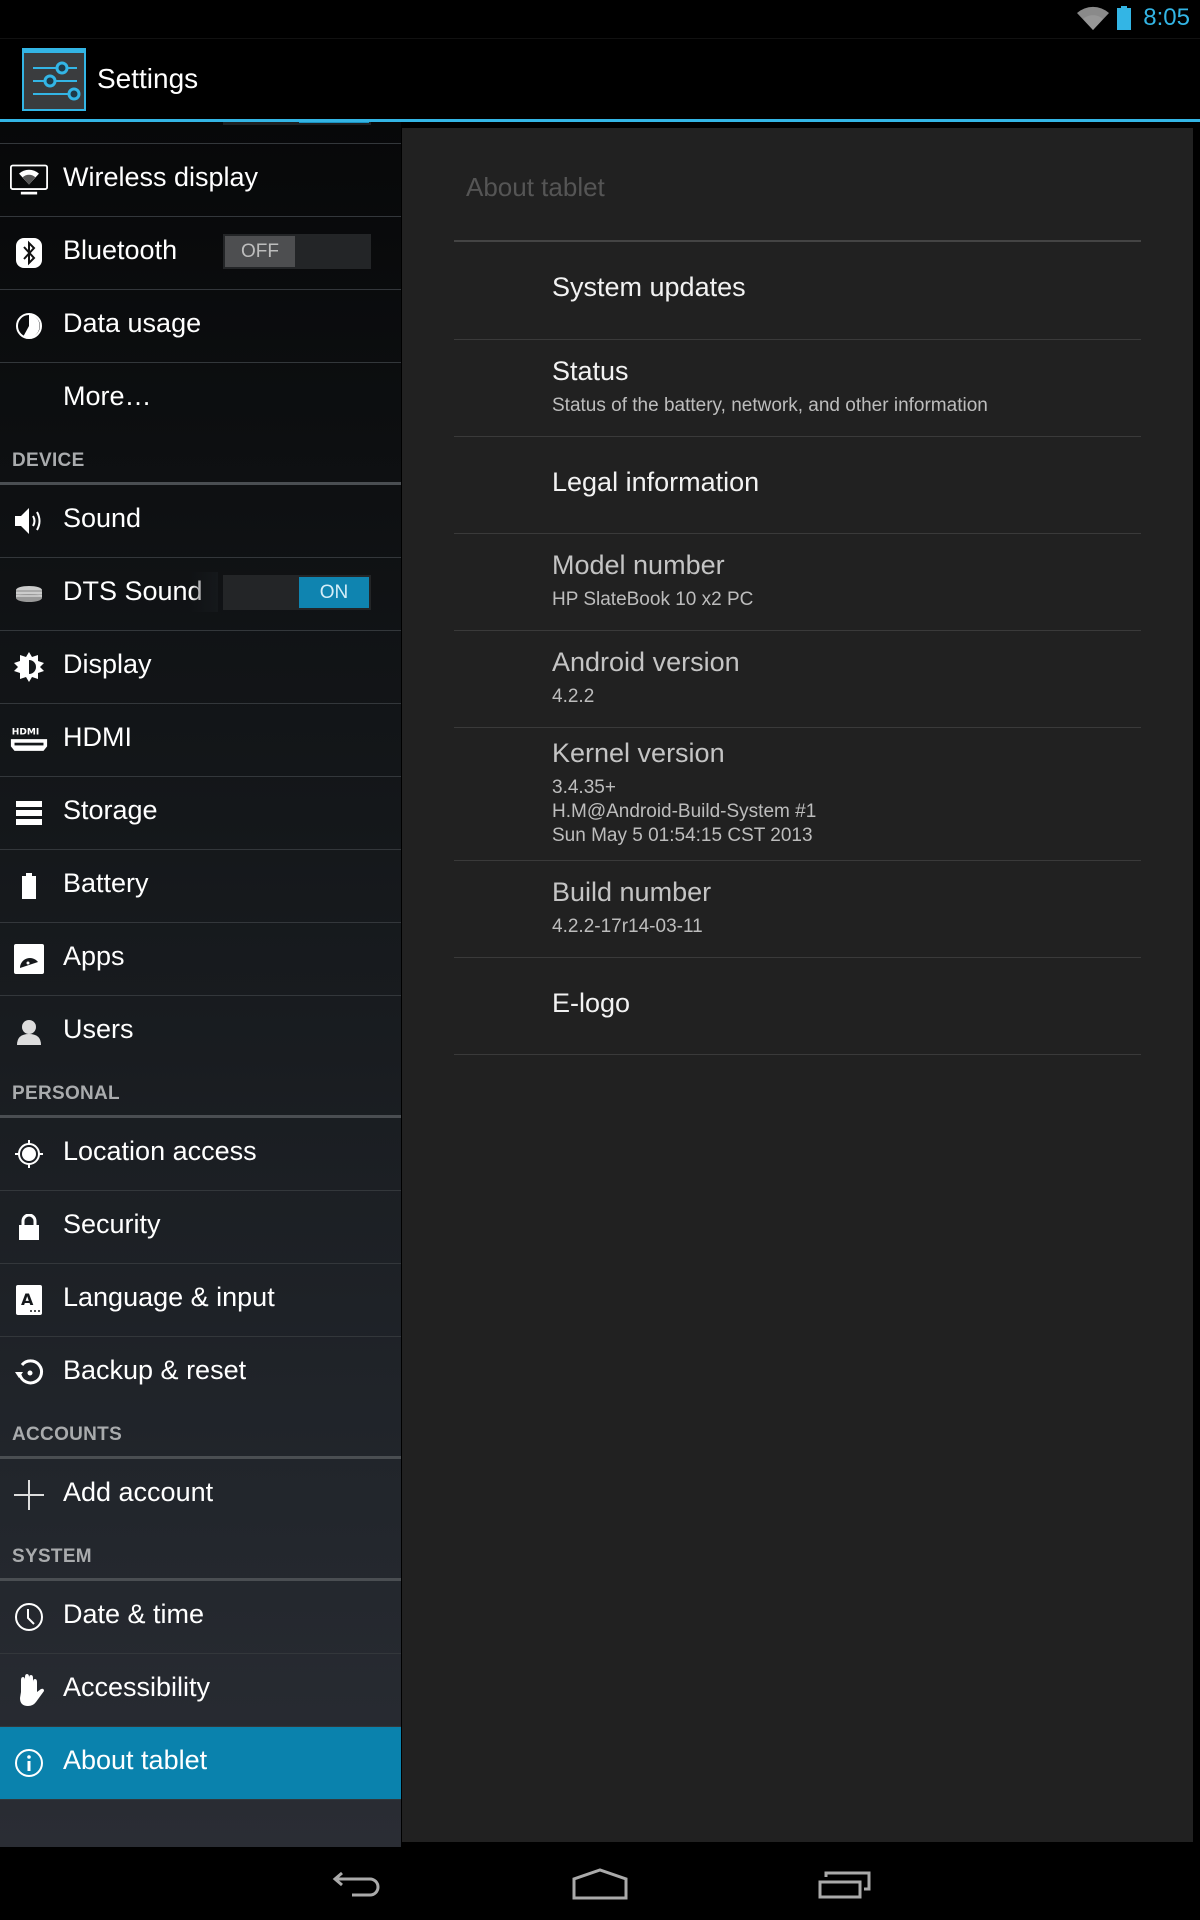 The width and height of the screenshot is (1200, 1920). Describe the element at coordinates (200, 180) in the screenshot. I see `sidebar-item-wireless-display: Wireless display` at that location.